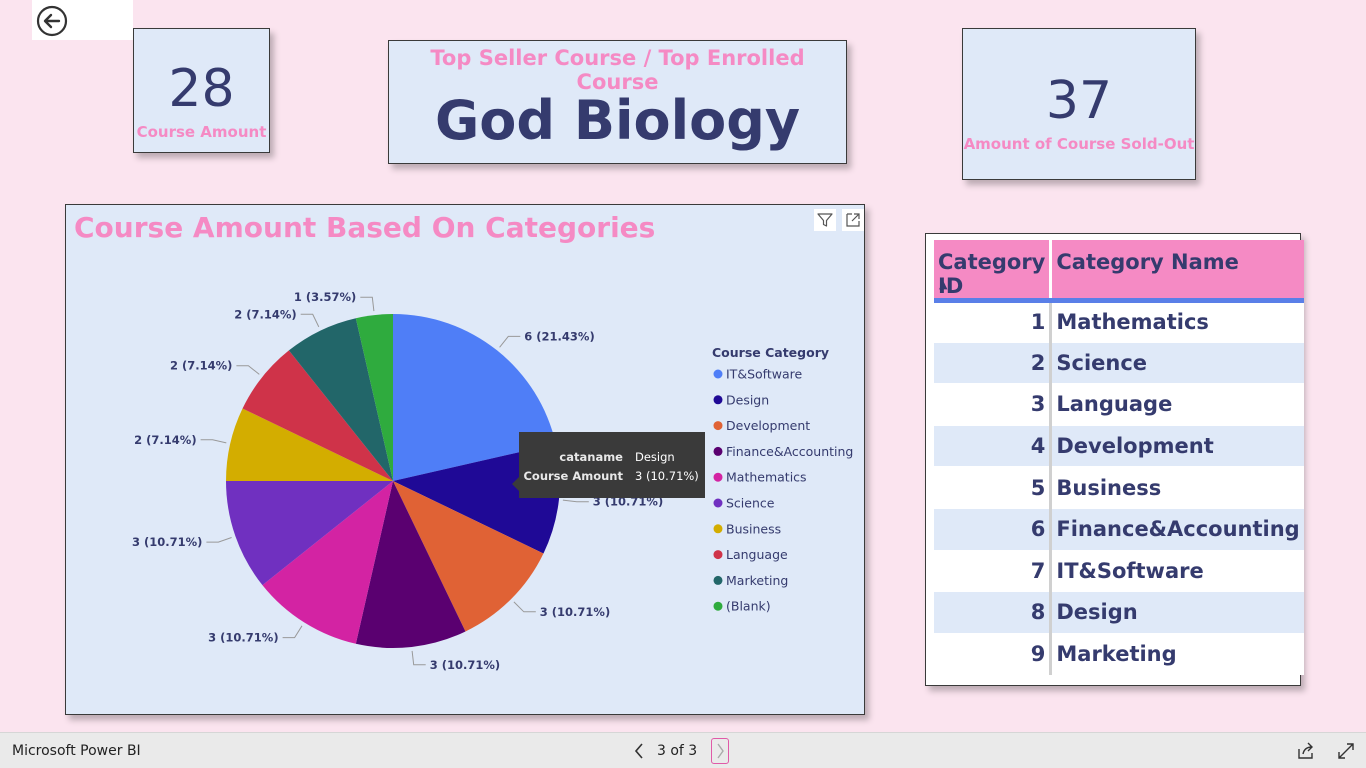 The height and width of the screenshot is (768, 1366). Describe the element at coordinates (608, 465) in the screenshot. I see `tooltip: cataname Design Course Amount 3 (10.71%)` at that location.